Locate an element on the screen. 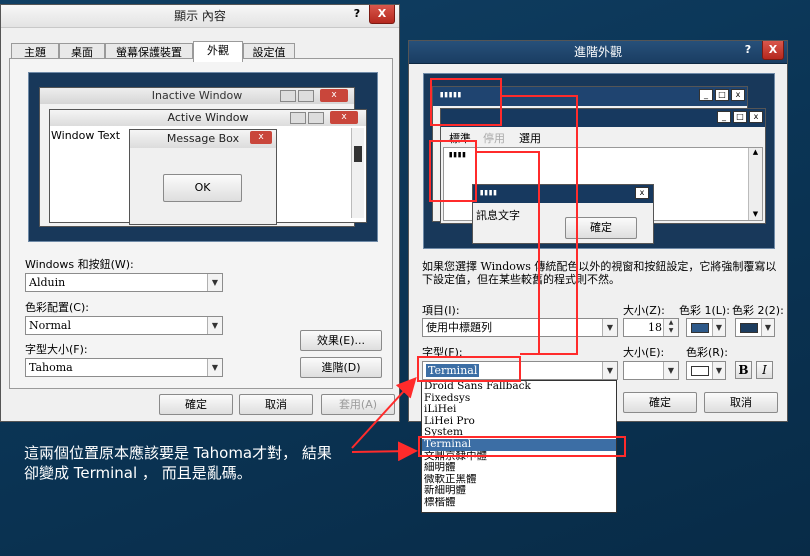 This screenshot has height=556, width=810. arrow-to-font-list is located at coordinates (384, 451).